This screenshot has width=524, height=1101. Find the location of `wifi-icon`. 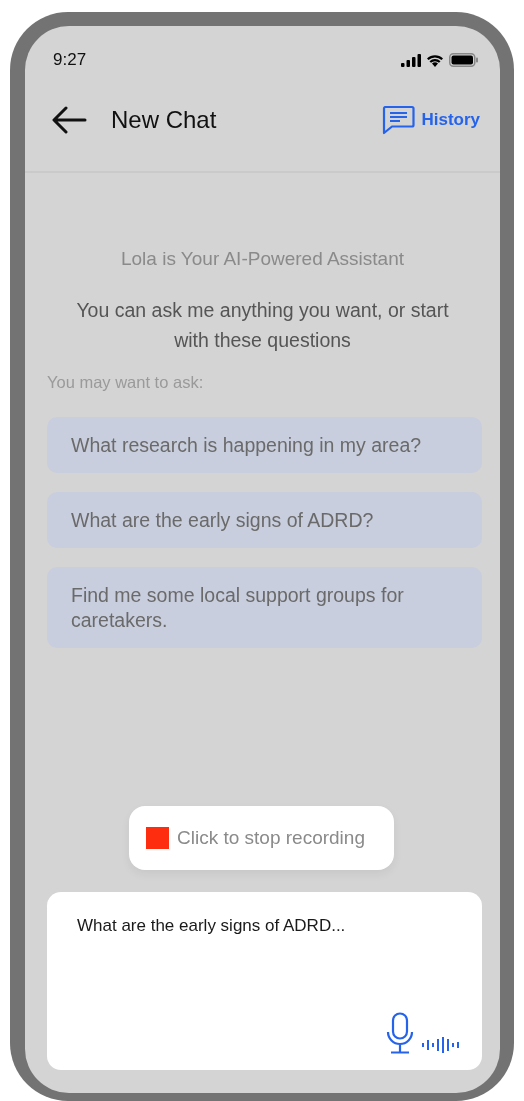

wifi-icon is located at coordinates (435, 60).